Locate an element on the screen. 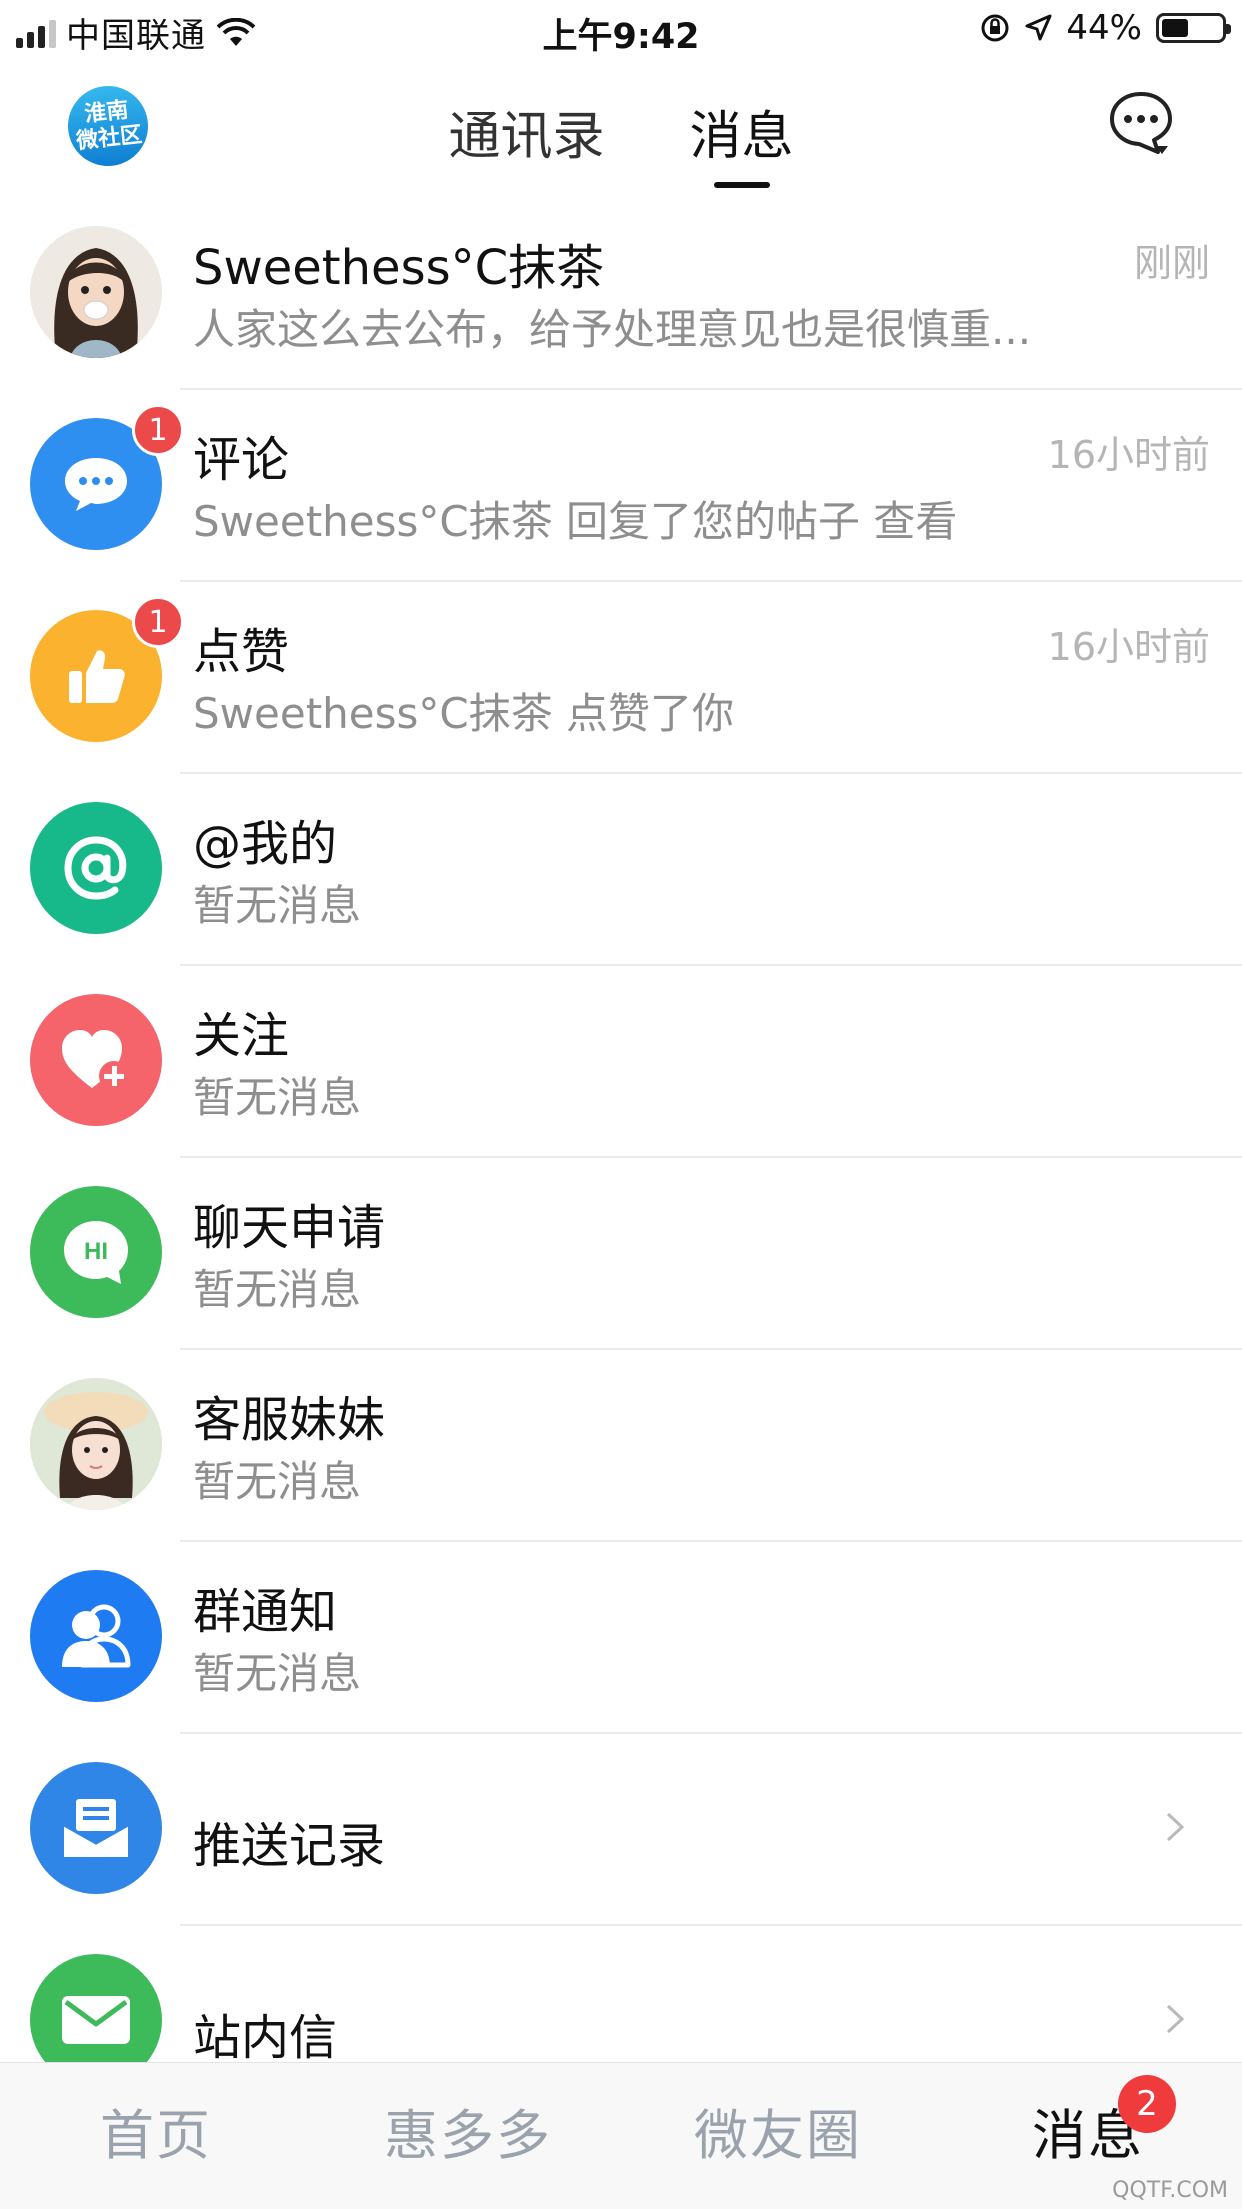 The height and width of the screenshot is (2209, 1242). header-tabs: 通讯录 消息 is located at coordinates (621, 141).